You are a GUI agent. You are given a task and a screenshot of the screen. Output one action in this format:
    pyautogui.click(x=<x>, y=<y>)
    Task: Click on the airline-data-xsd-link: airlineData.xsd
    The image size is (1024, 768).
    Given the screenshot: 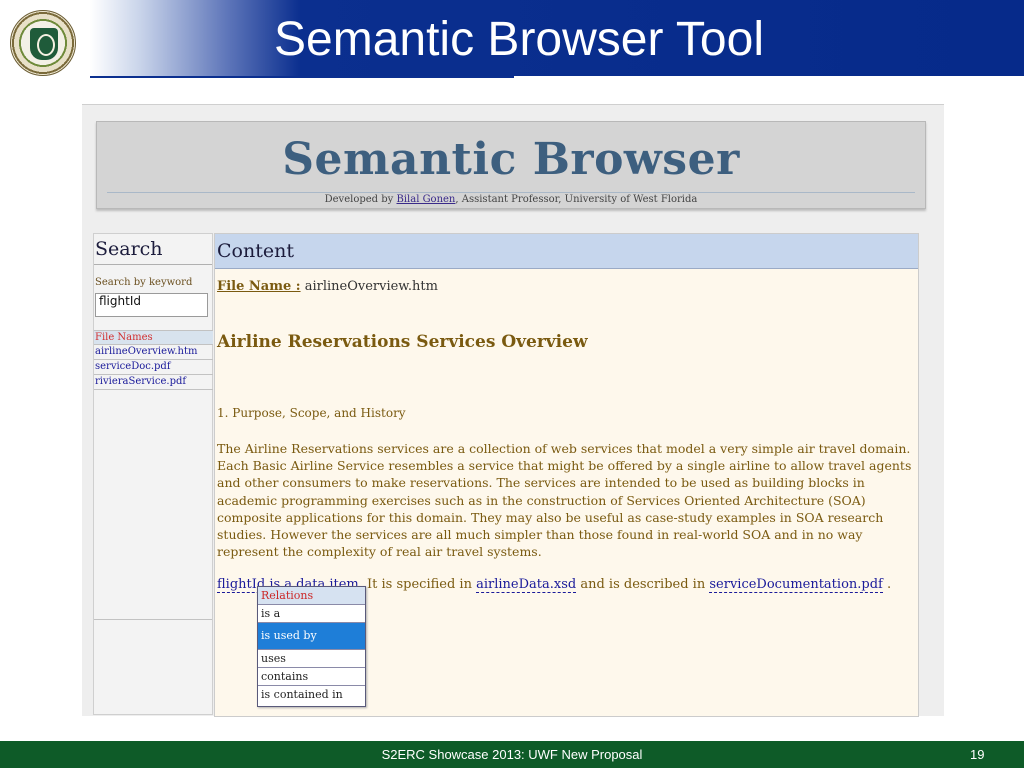 What is the action you would take?
    pyautogui.click(x=526, y=585)
    